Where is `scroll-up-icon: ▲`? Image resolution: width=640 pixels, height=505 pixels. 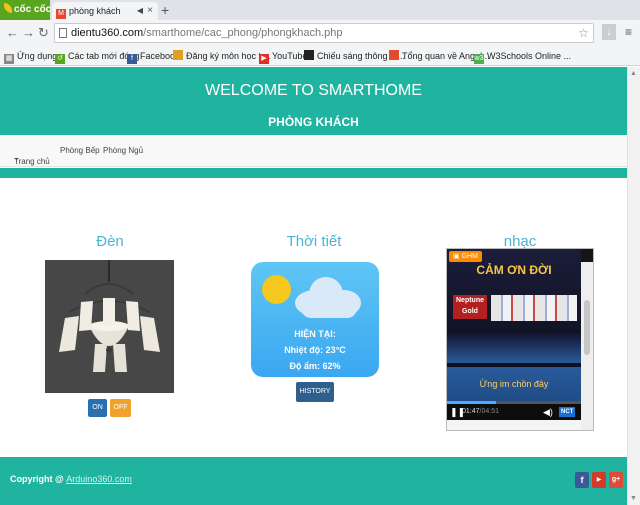 scroll-up-icon: ▲ is located at coordinates (633, 73).